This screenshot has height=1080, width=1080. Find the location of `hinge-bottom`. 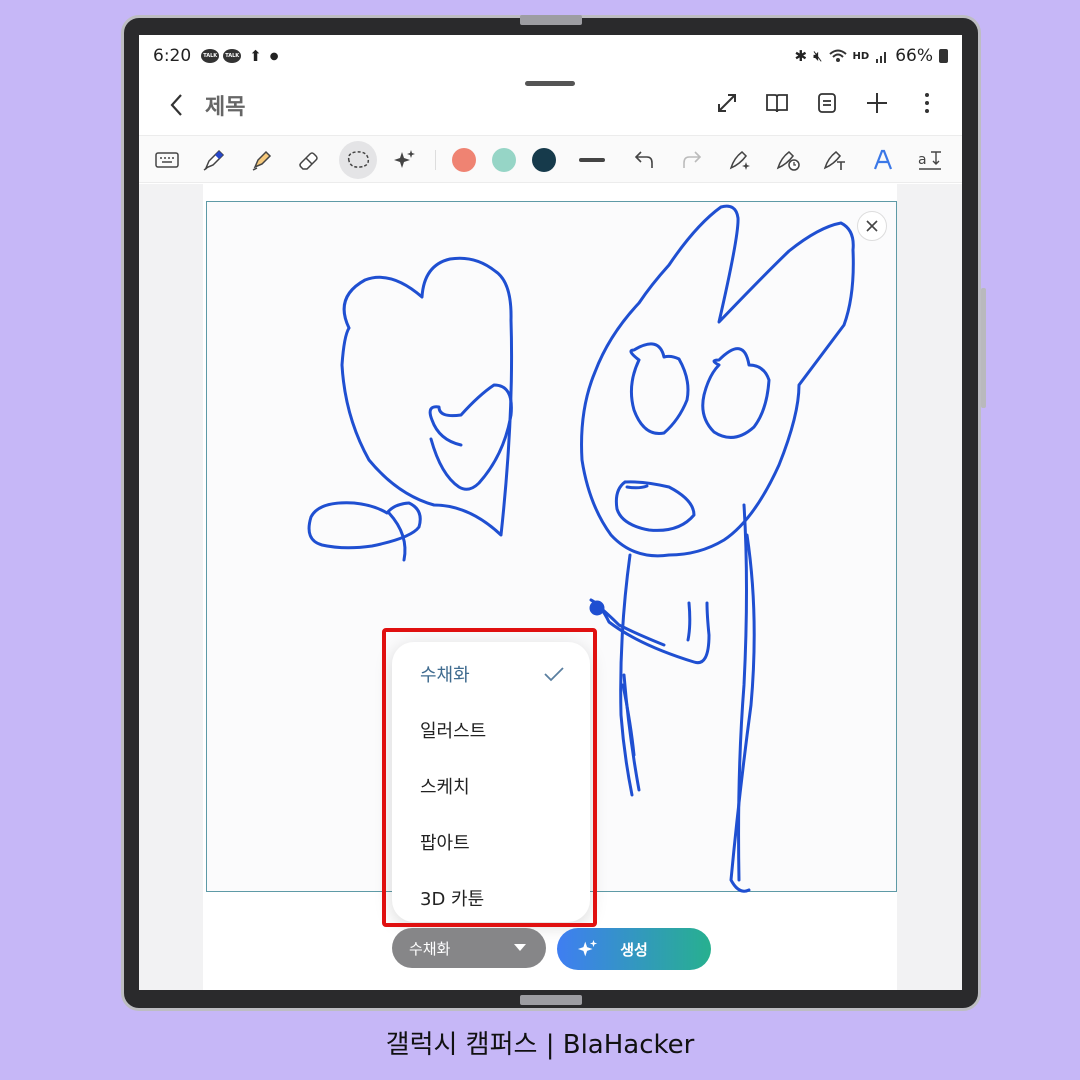

hinge-bottom is located at coordinates (551, 1000).